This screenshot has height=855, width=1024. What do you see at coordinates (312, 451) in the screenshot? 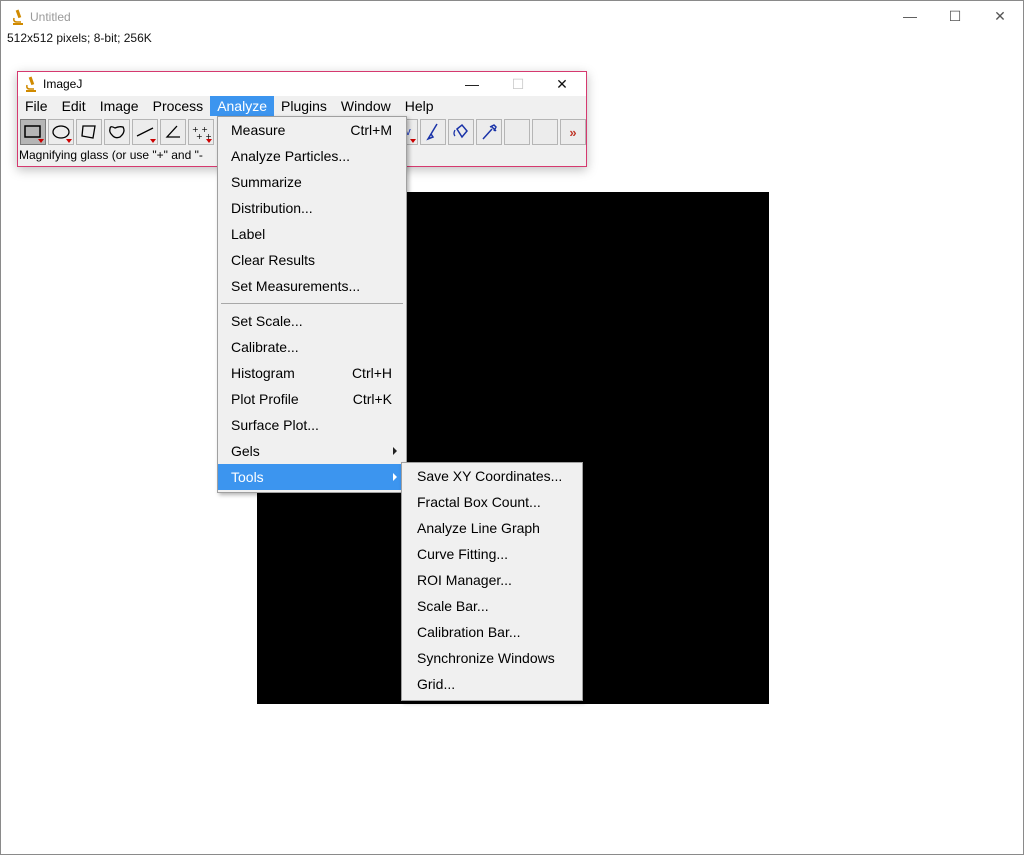
I see `menu-item-gels: Gels` at bounding box center [312, 451].